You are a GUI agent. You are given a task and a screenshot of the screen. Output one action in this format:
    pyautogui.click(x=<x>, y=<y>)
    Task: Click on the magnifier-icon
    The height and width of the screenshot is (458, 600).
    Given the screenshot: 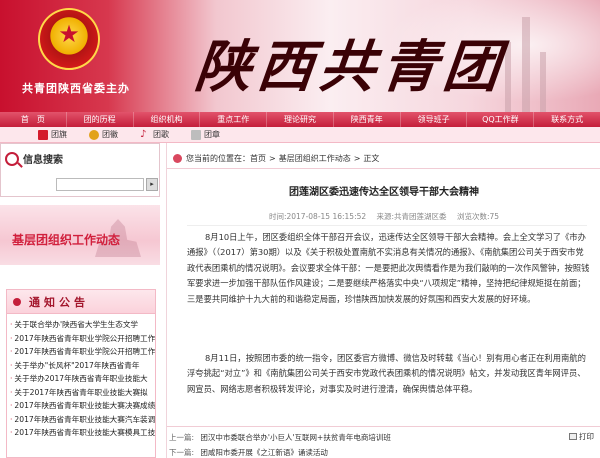 What is the action you would take?
    pyautogui.click(x=12, y=158)
    